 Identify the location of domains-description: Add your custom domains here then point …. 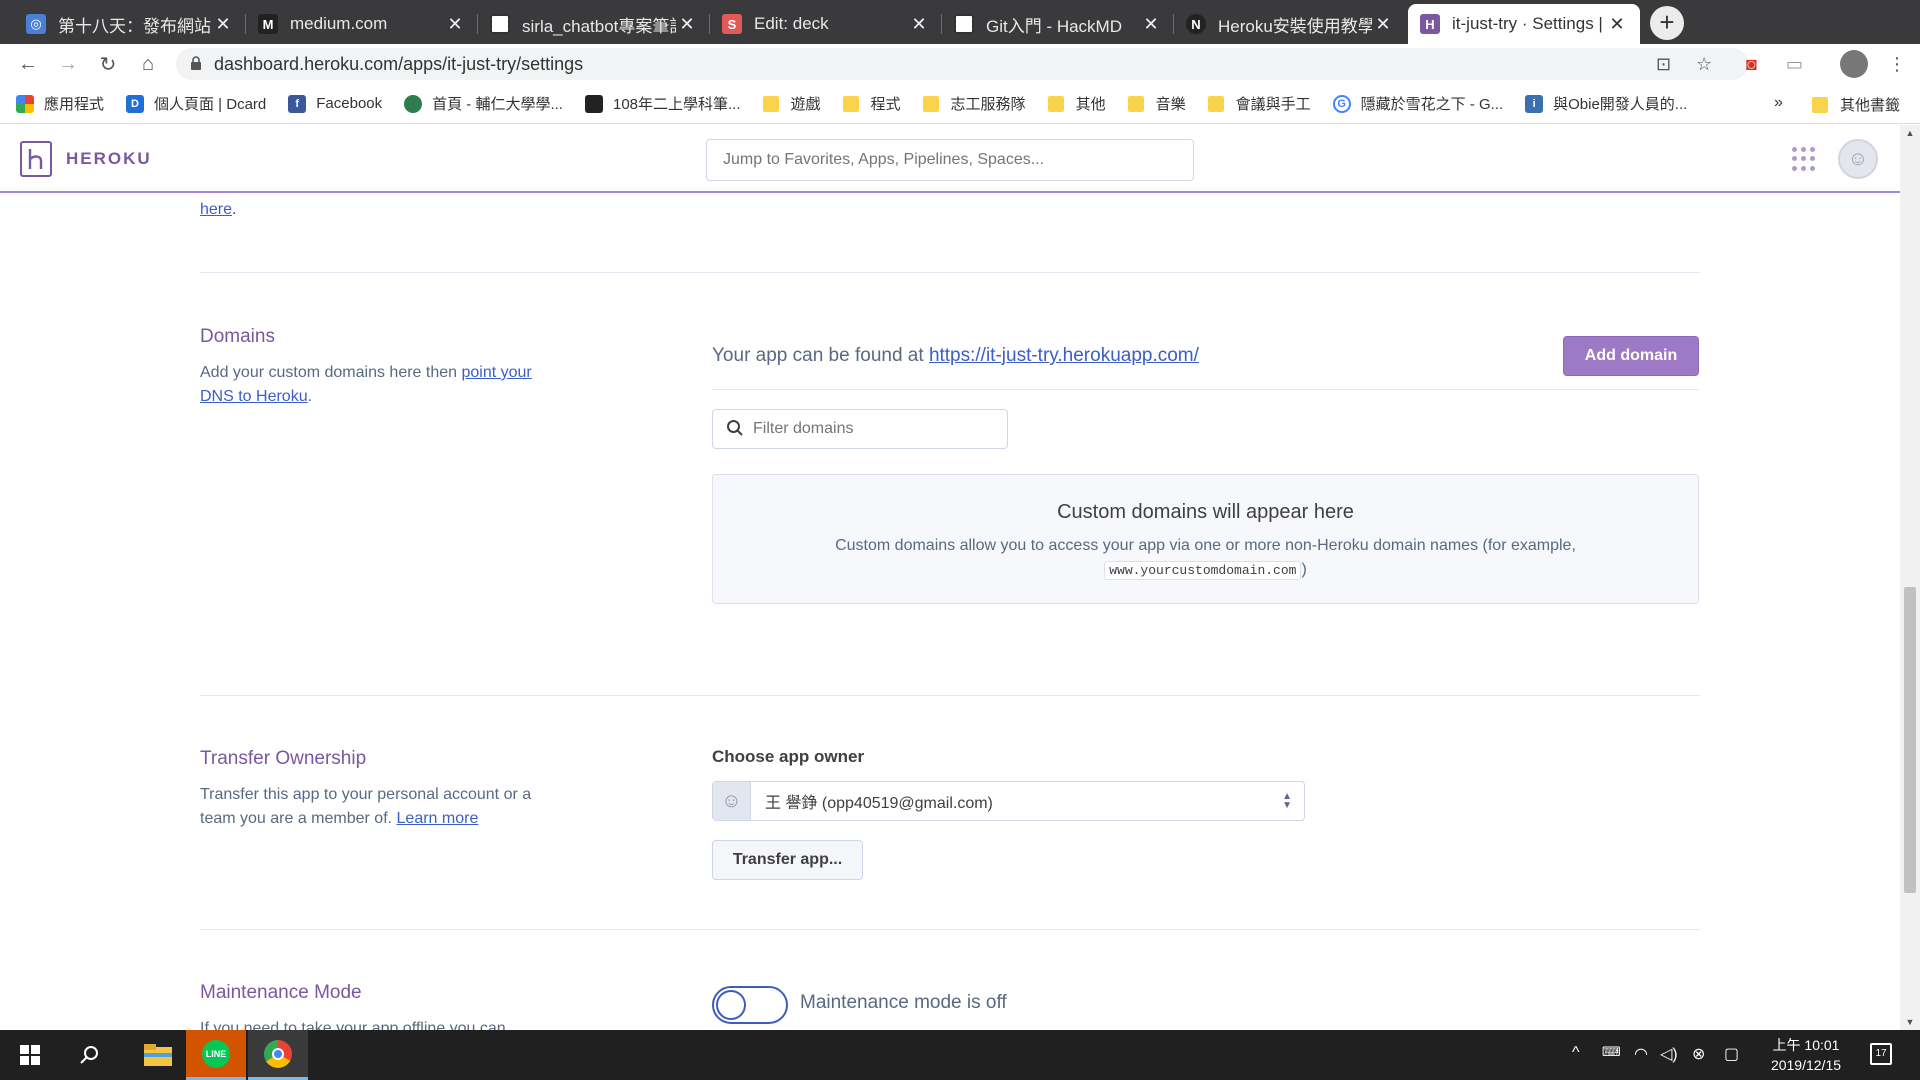
(366, 384).